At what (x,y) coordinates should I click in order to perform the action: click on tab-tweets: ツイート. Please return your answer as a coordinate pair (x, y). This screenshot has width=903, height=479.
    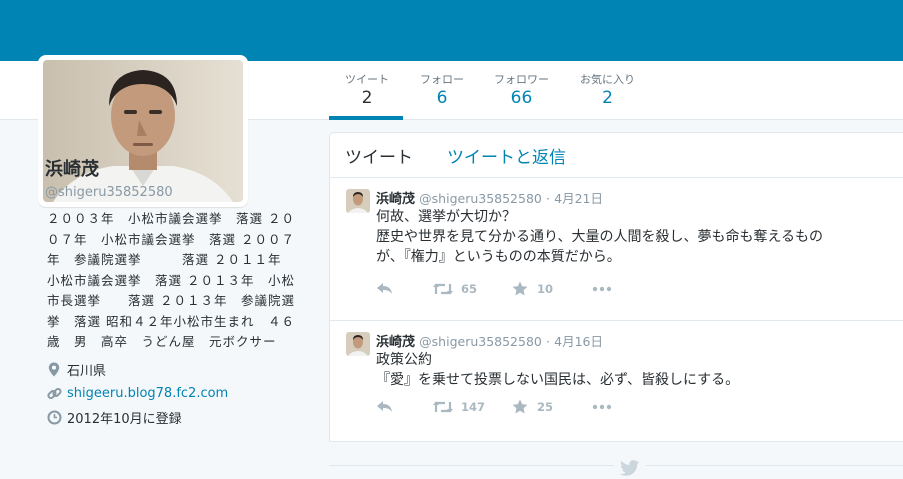
    Looking at the image, I should click on (379, 155).